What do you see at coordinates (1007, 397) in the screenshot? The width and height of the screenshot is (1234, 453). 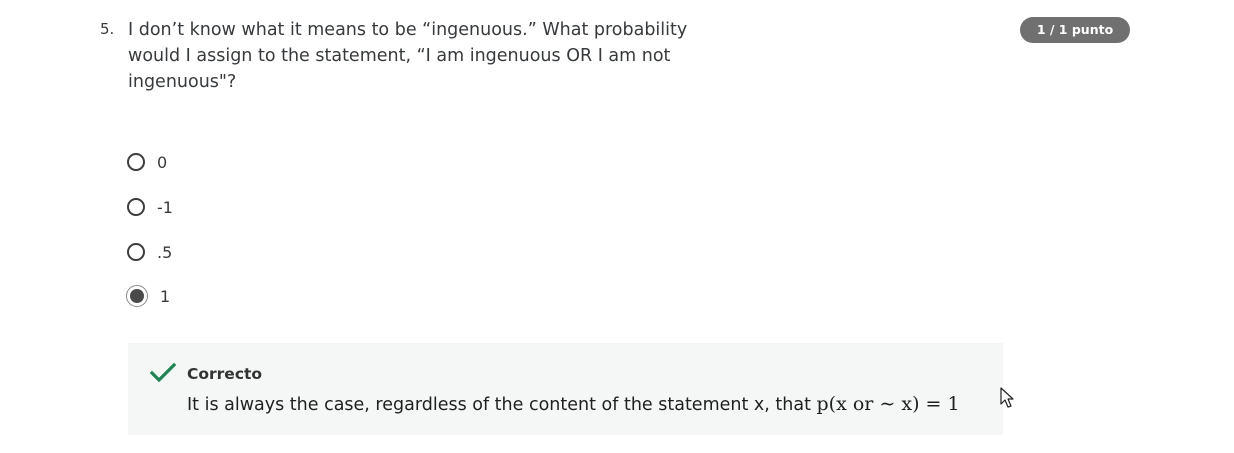 I see `mouse-cursor-icon` at bounding box center [1007, 397].